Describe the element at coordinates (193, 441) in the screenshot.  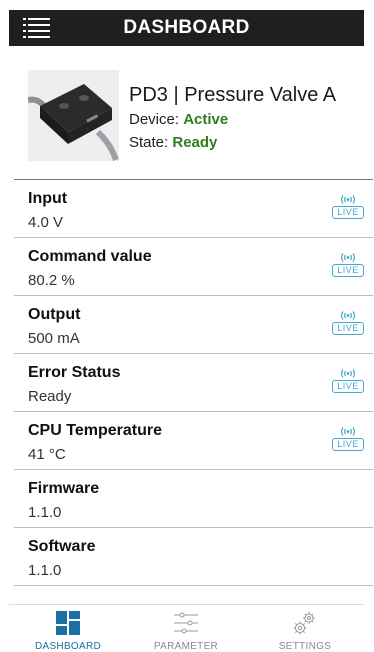
I see `list-item-cpu-temperature: CPU Temperature 41 °C LIVE` at that location.